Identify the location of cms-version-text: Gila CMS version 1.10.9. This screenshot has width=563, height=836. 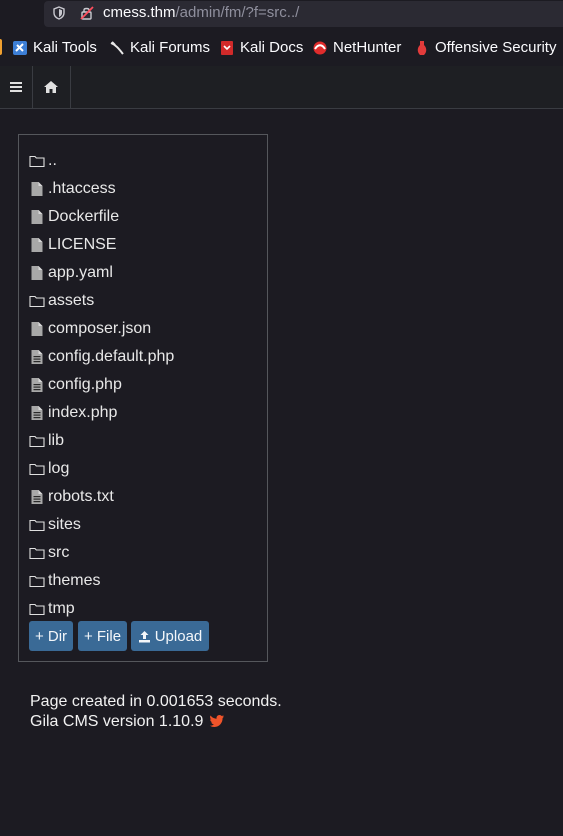
(117, 721).